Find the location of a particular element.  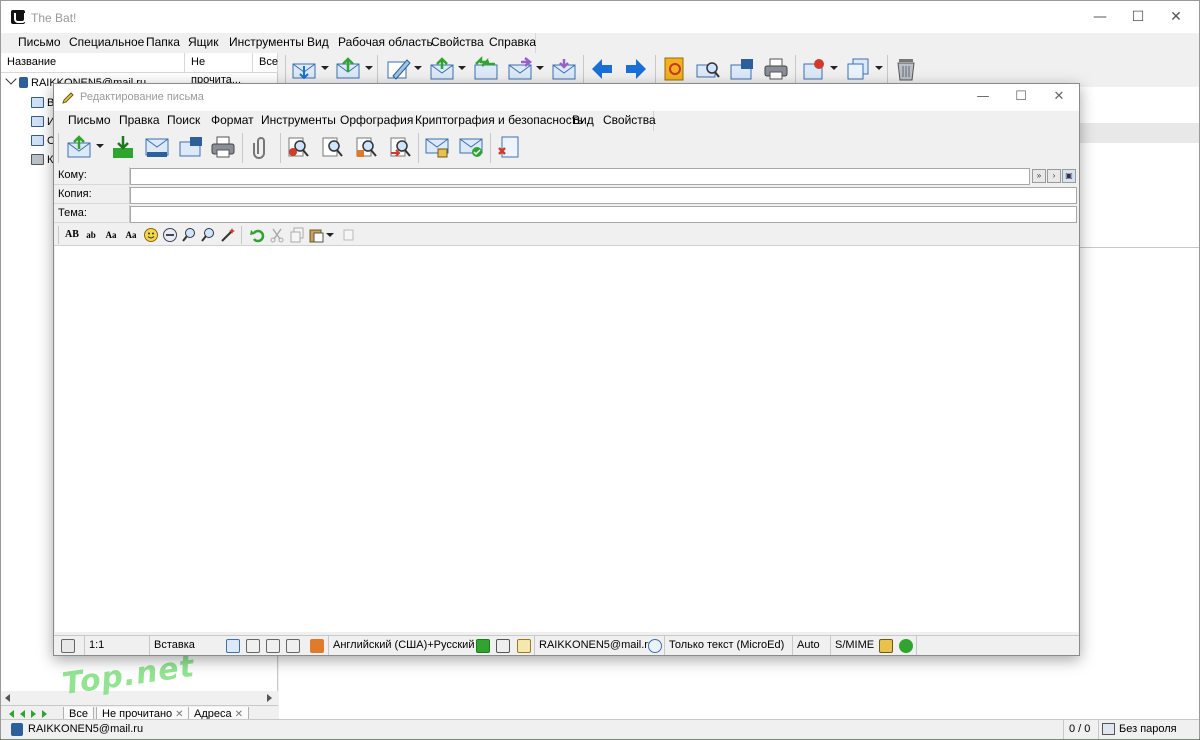

next-tab-icon is located at coordinates (33, 714).